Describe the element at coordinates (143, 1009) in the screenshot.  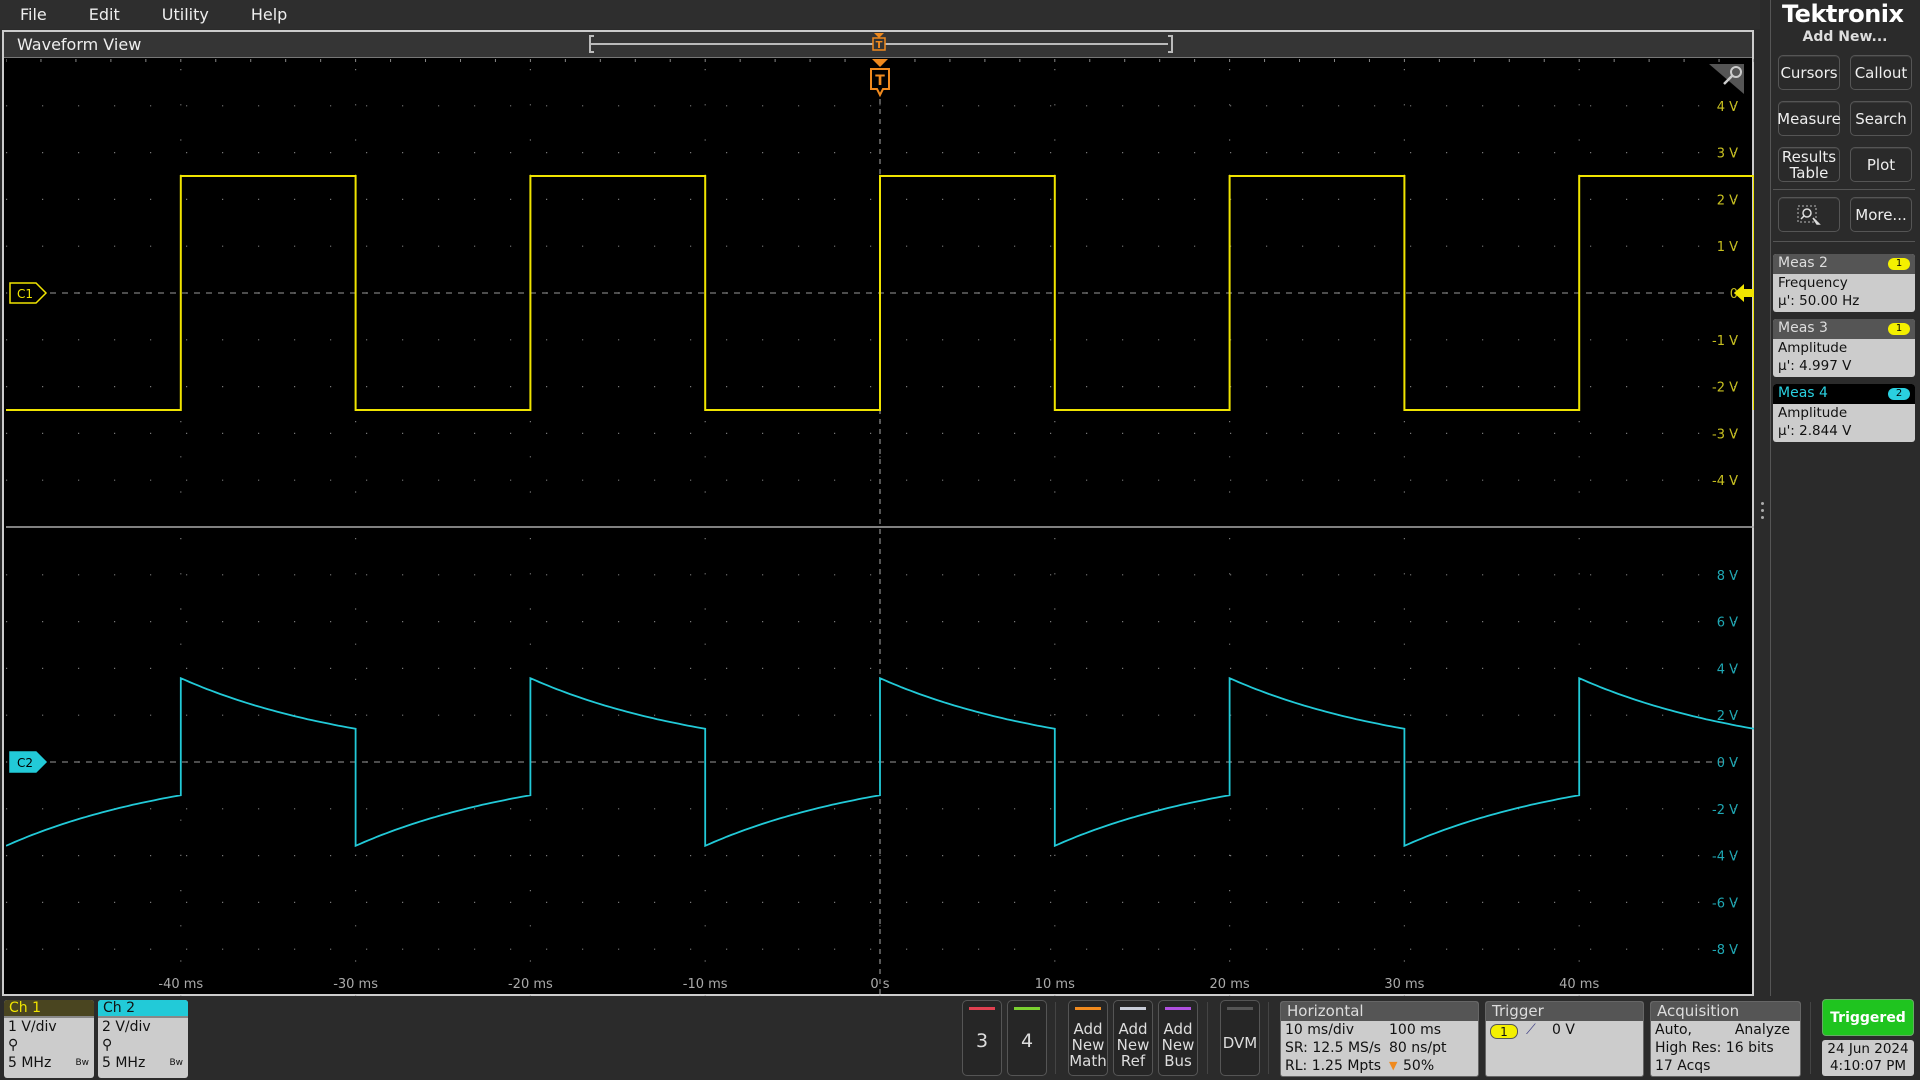
I see `ch2-label: Ch 2` at that location.